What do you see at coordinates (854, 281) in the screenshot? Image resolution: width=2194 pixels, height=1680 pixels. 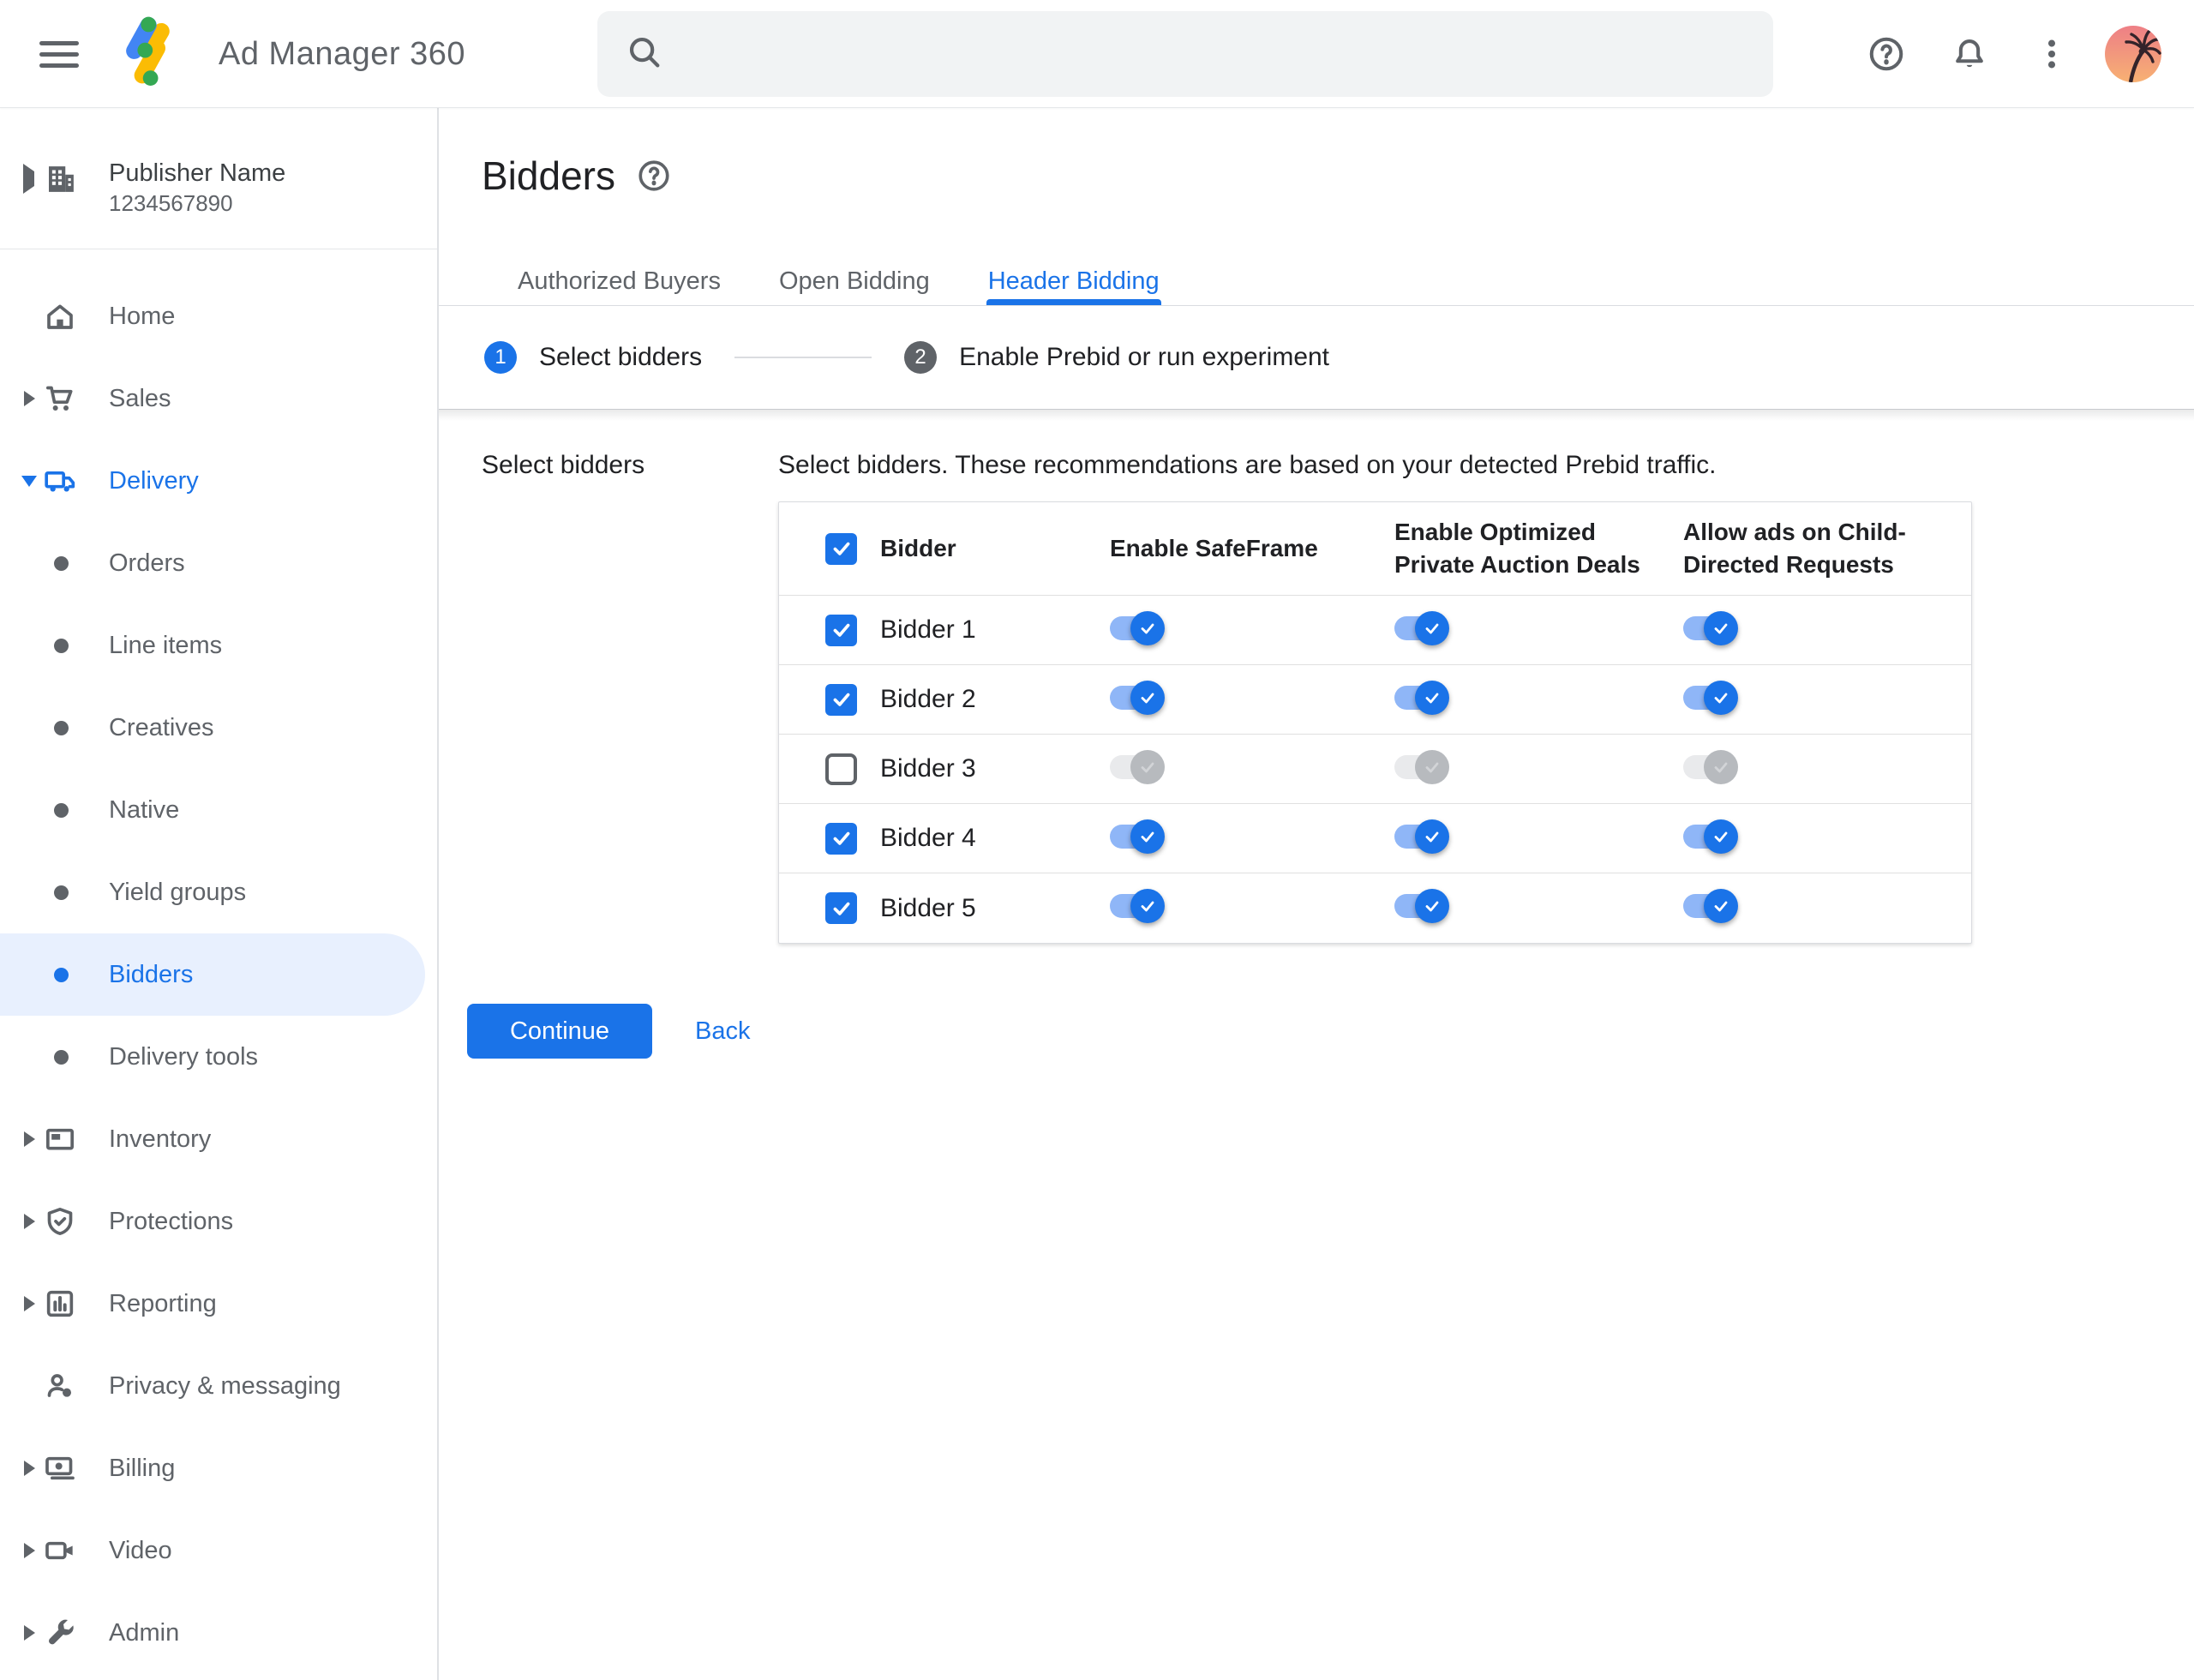 I see `tab-open-bidding: Open Bidding` at bounding box center [854, 281].